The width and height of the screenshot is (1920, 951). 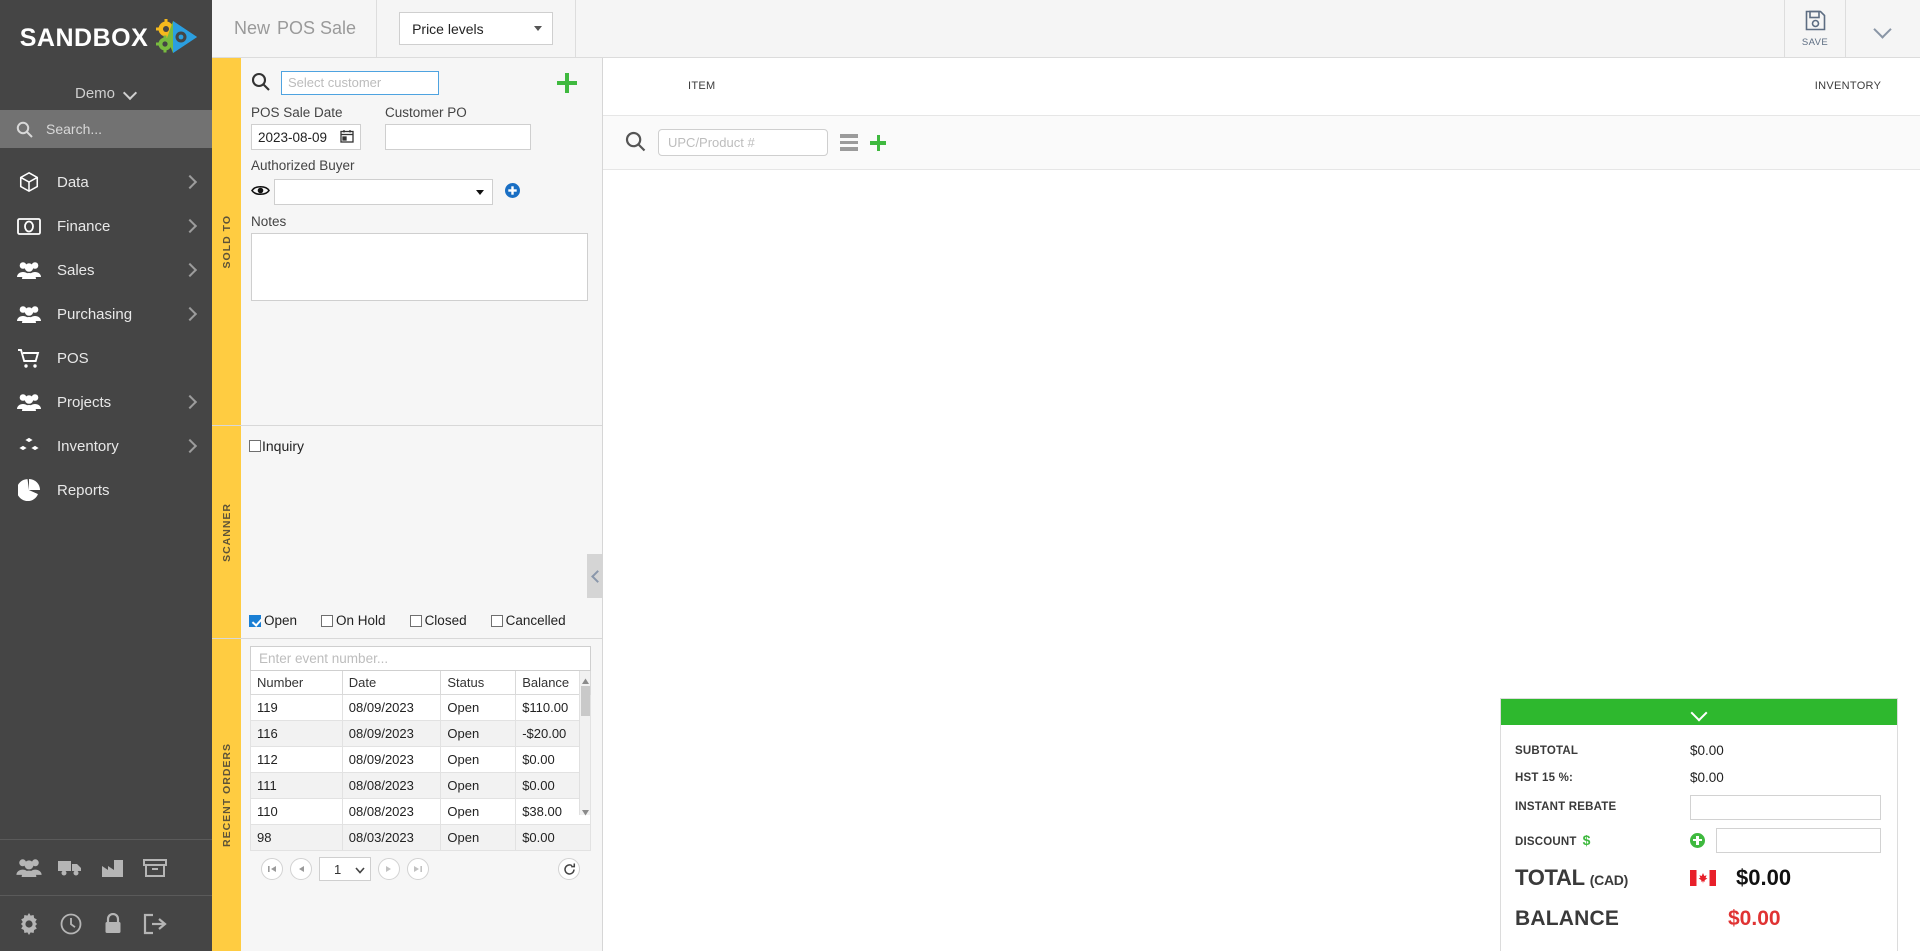 What do you see at coordinates (383, 192) in the screenshot?
I see `authorized-buyer-select` at bounding box center [383, 192].